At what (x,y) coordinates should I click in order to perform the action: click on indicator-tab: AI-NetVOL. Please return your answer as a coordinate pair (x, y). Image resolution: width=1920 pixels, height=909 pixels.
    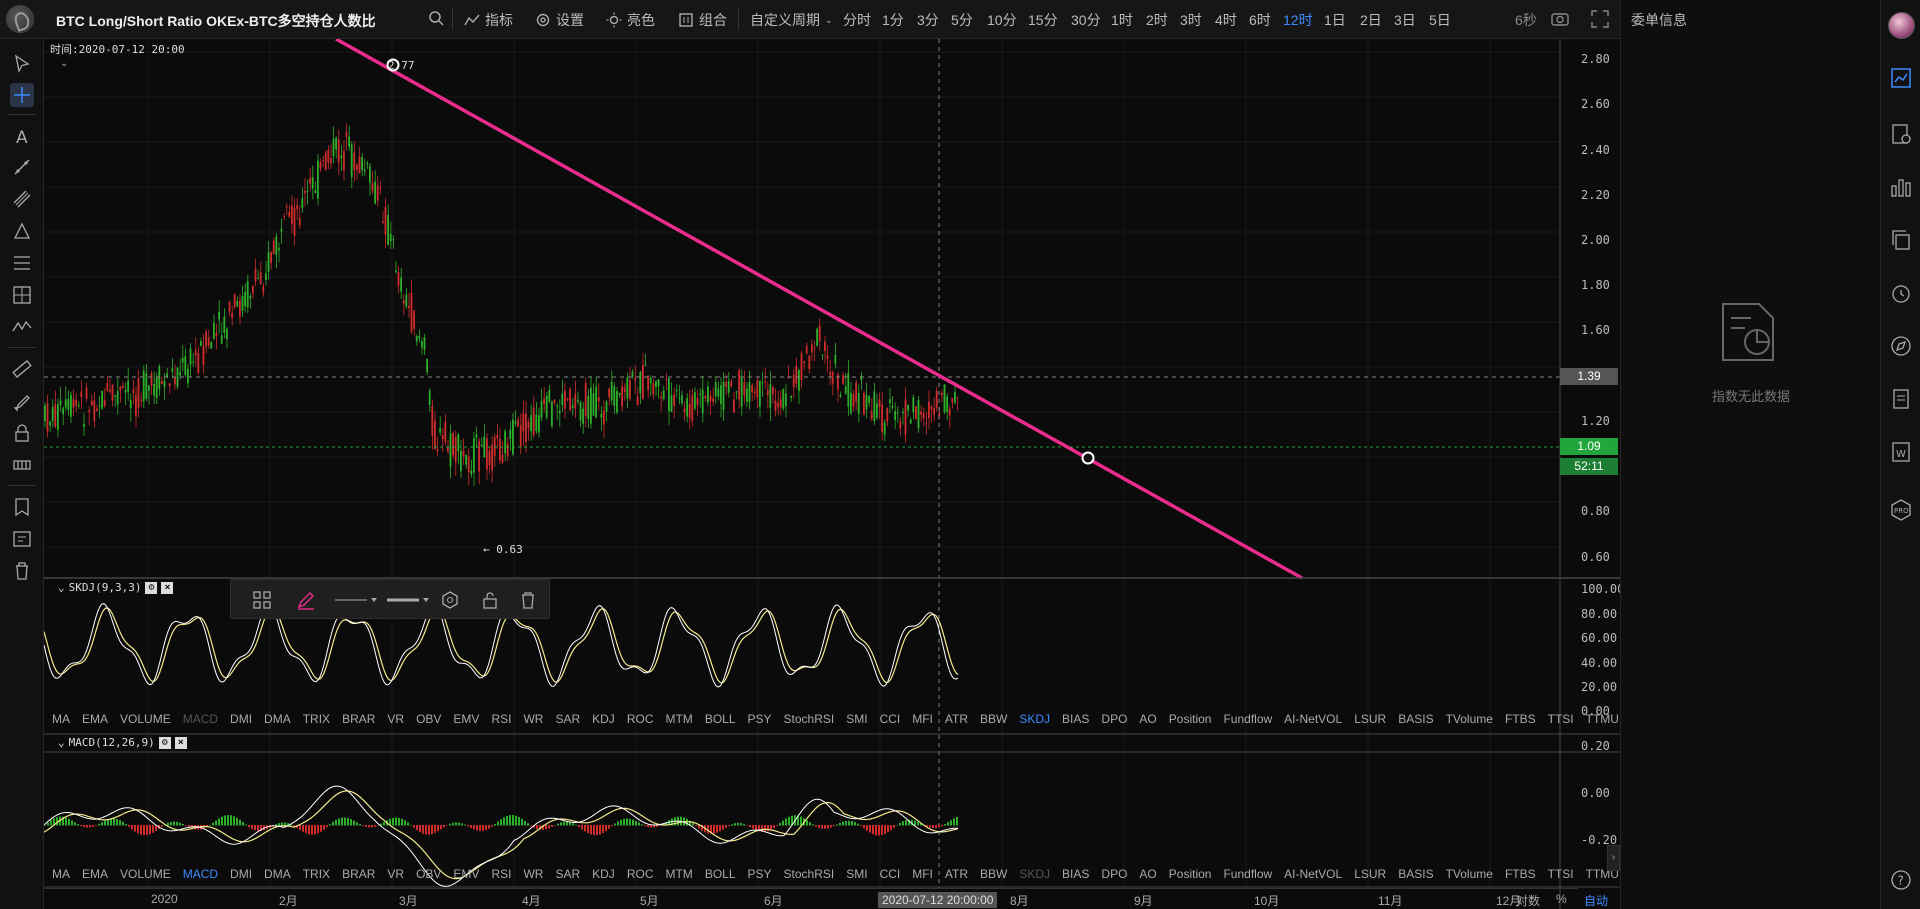
    Looking at the image, I should click on (1313, 721).